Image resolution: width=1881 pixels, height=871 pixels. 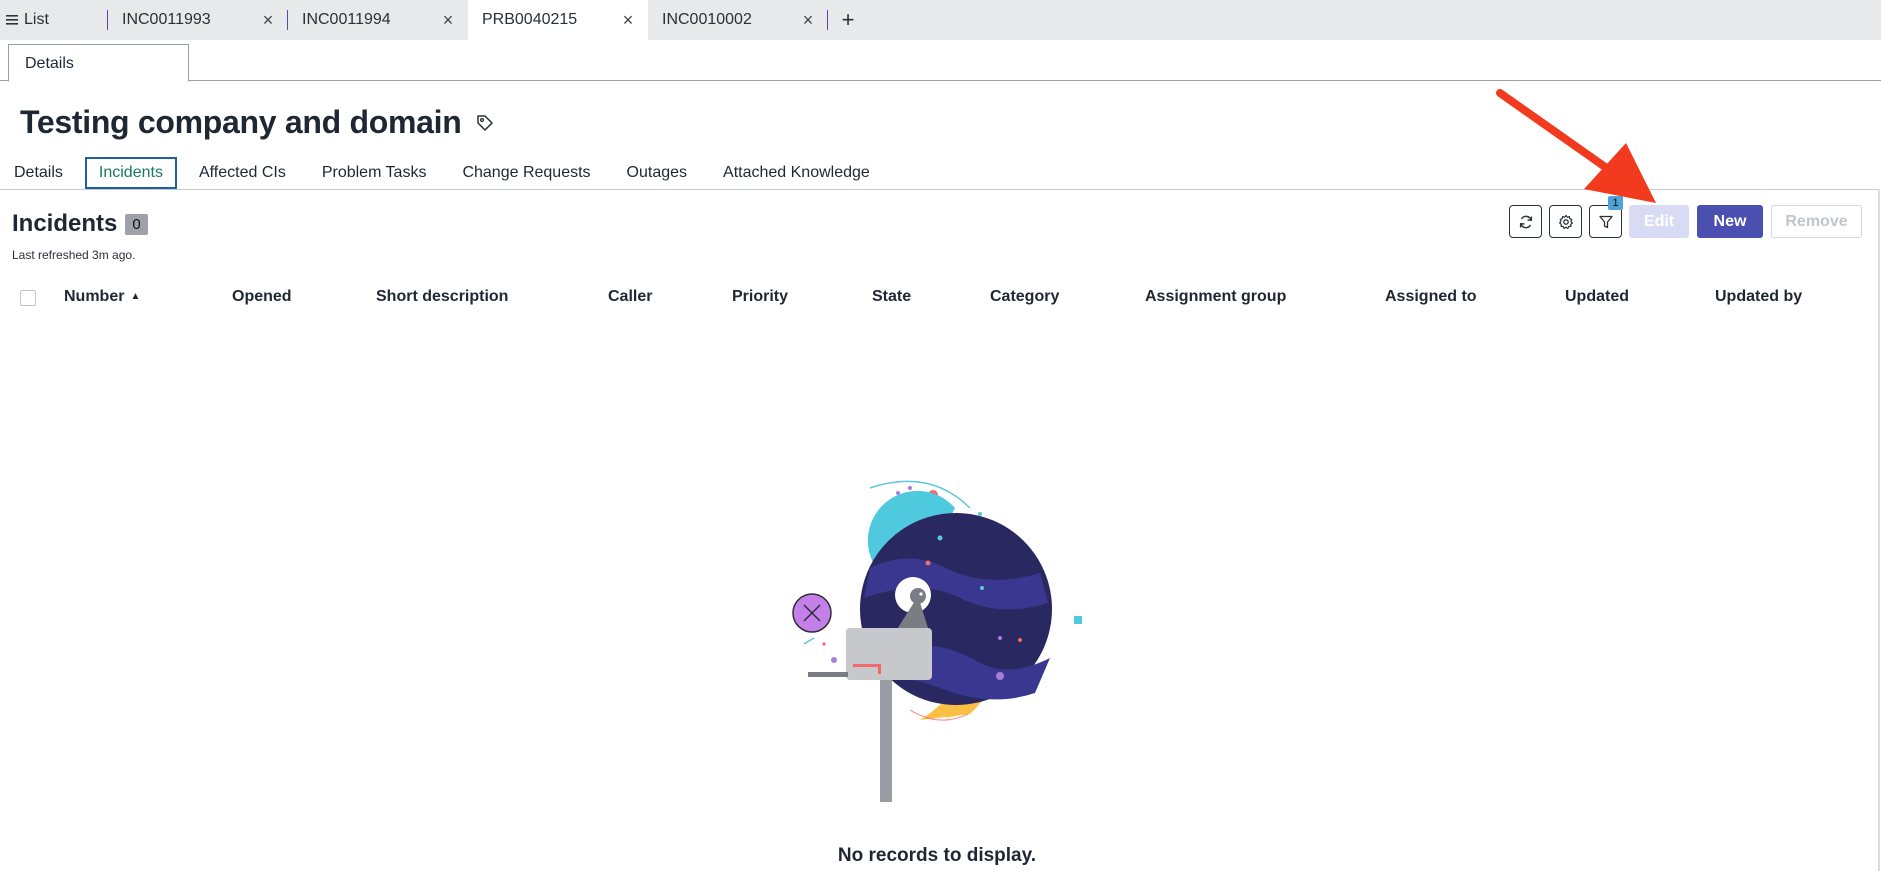 I want to click on gear-icon, so click(x=1565, y=221).